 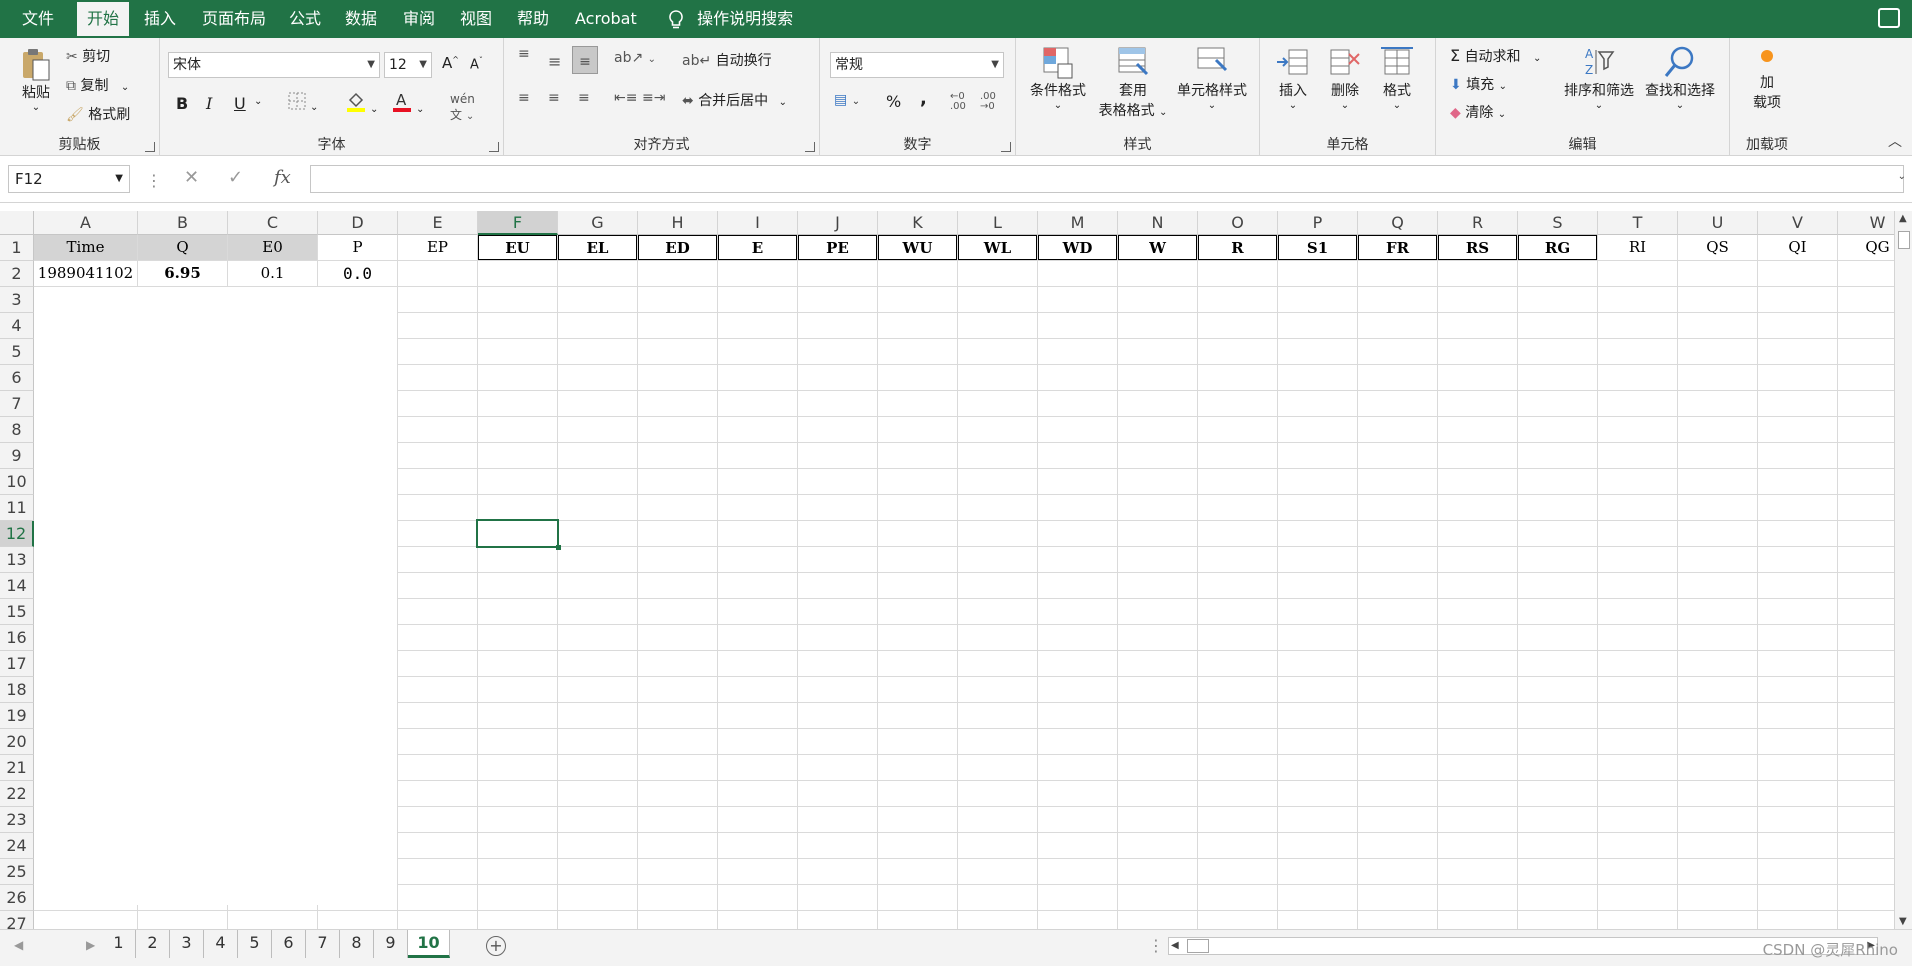 I want to click on format-as-table-button: 套用 表格格式 ⌄, so click(x=1133, y=82).